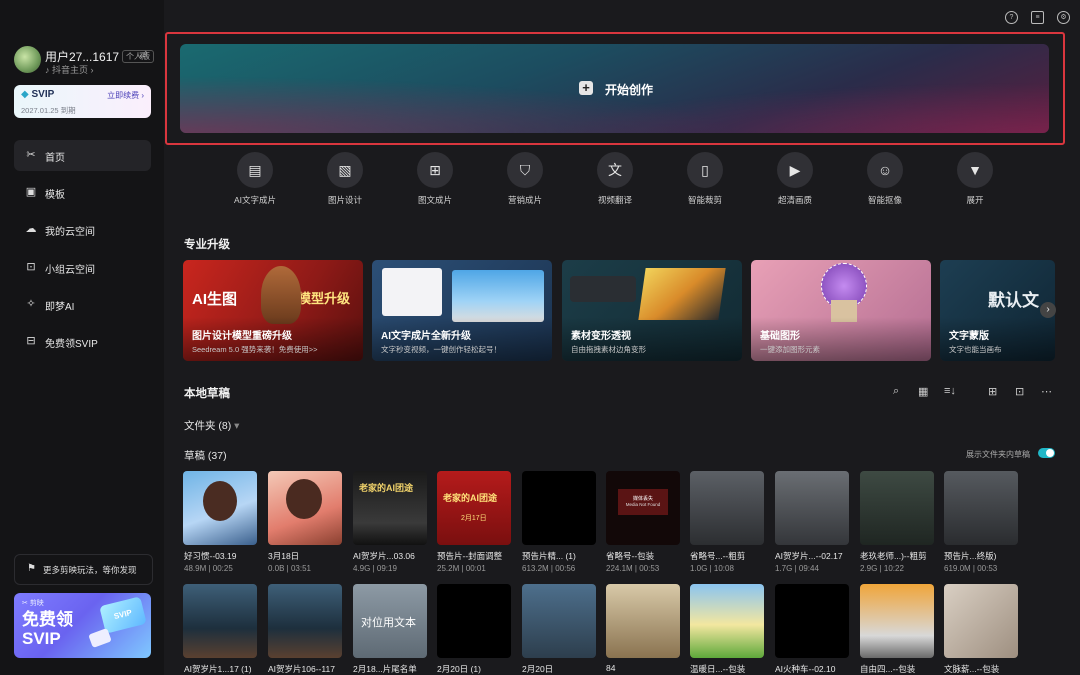  What do you see at coordinates (143, 54) in the screenshot?
I see `switch-account-icon: ⇄` at bounding box center [143, 54].